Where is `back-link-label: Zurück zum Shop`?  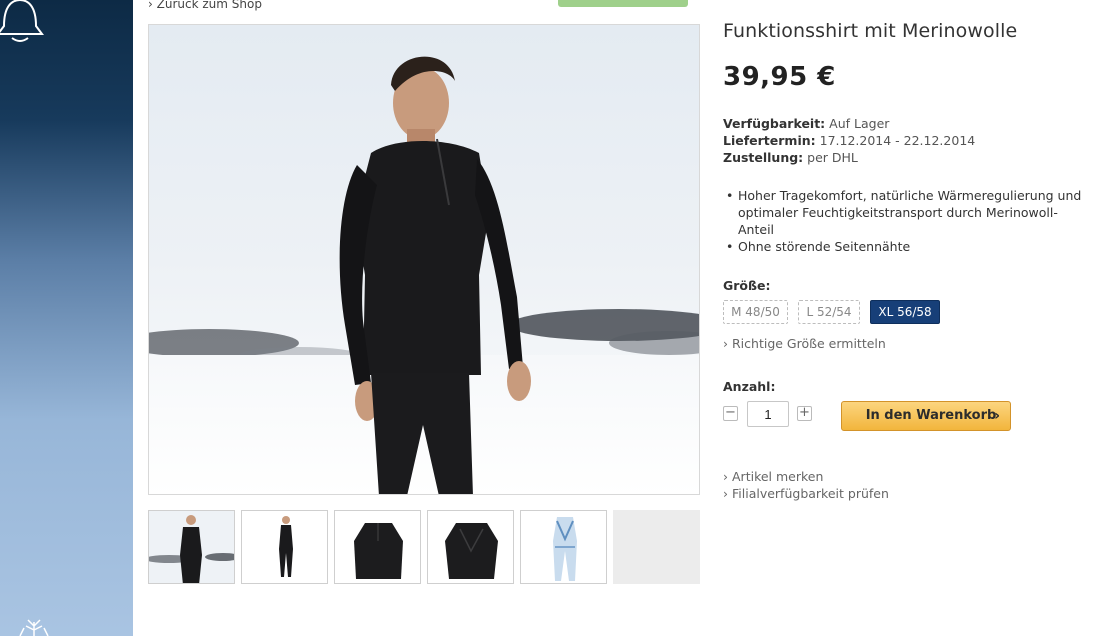 back-link-label: Zurück zum Shop is located at coordinates (209, 5).